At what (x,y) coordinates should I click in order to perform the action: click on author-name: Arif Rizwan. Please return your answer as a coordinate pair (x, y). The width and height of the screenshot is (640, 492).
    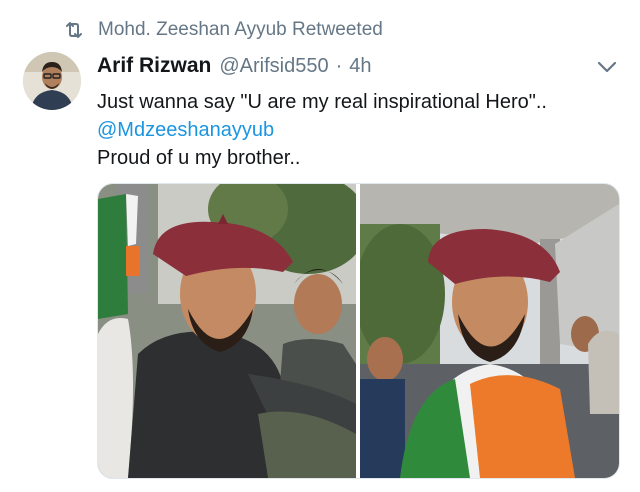
    Looking at the image, I should click on (154, 66).